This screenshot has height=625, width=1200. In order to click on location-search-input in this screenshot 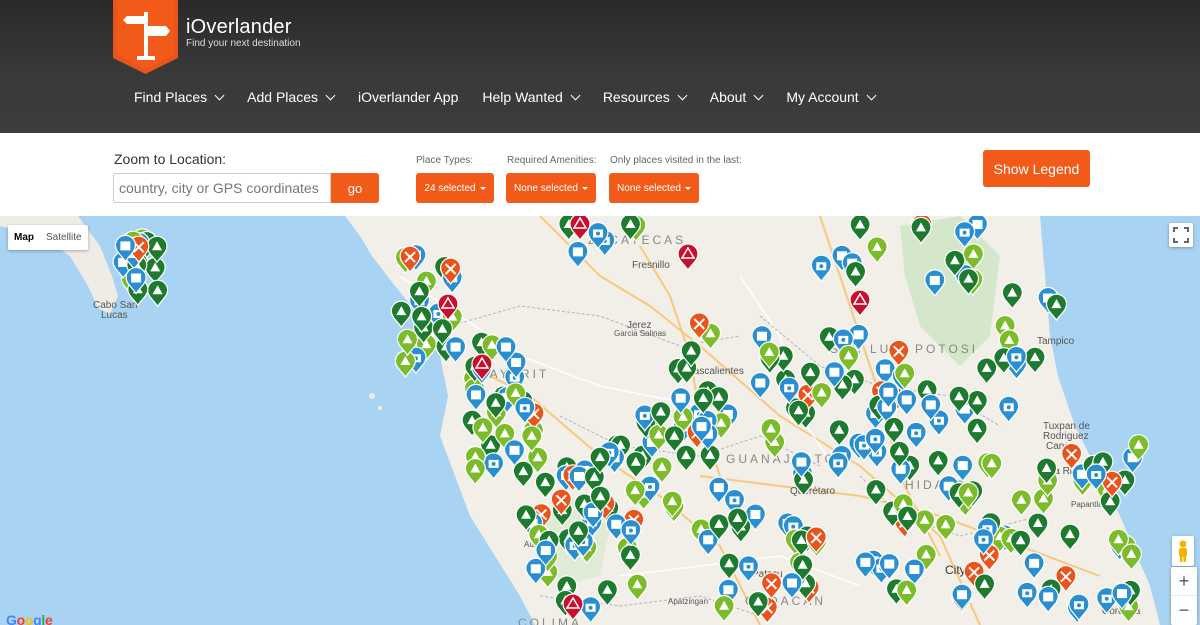, I will do `click(222, 188)`.